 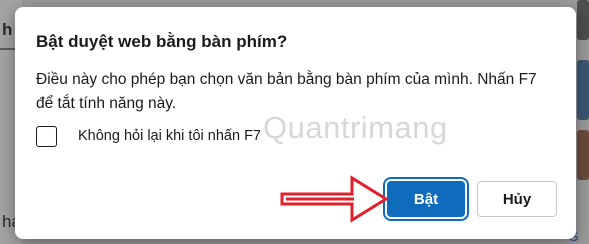 I want to click on dont-ask-again-checkbox, so click(x=46, y=136).